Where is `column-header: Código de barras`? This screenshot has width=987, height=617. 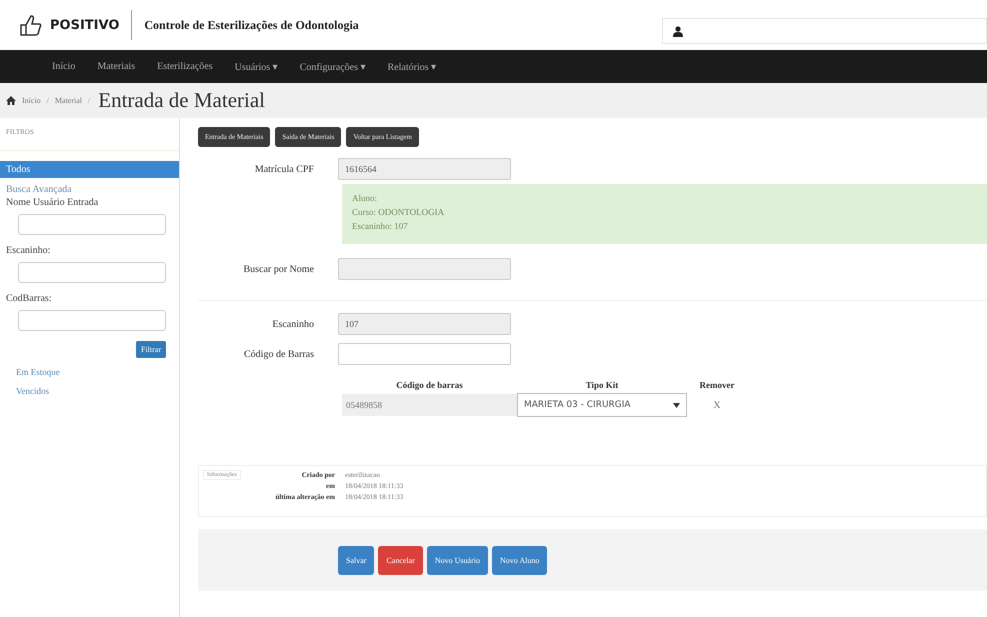 column-header: Código de barras is located at coordinates (429, 385).